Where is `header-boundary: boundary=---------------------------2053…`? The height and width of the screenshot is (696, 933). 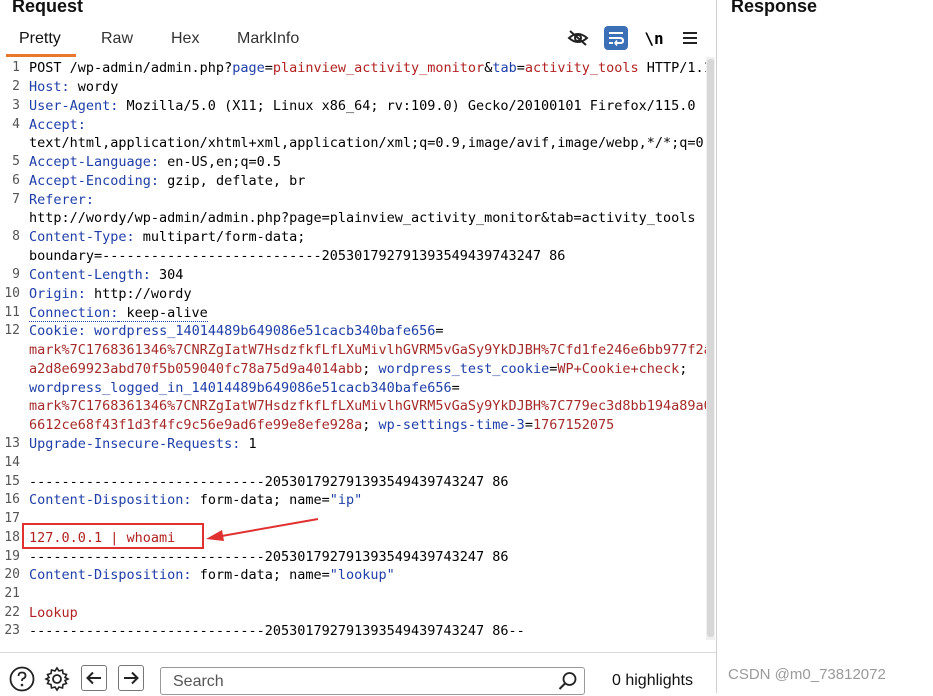
header-boundary: boundary=---------------------------2053… is located at coordinates (297, 256).